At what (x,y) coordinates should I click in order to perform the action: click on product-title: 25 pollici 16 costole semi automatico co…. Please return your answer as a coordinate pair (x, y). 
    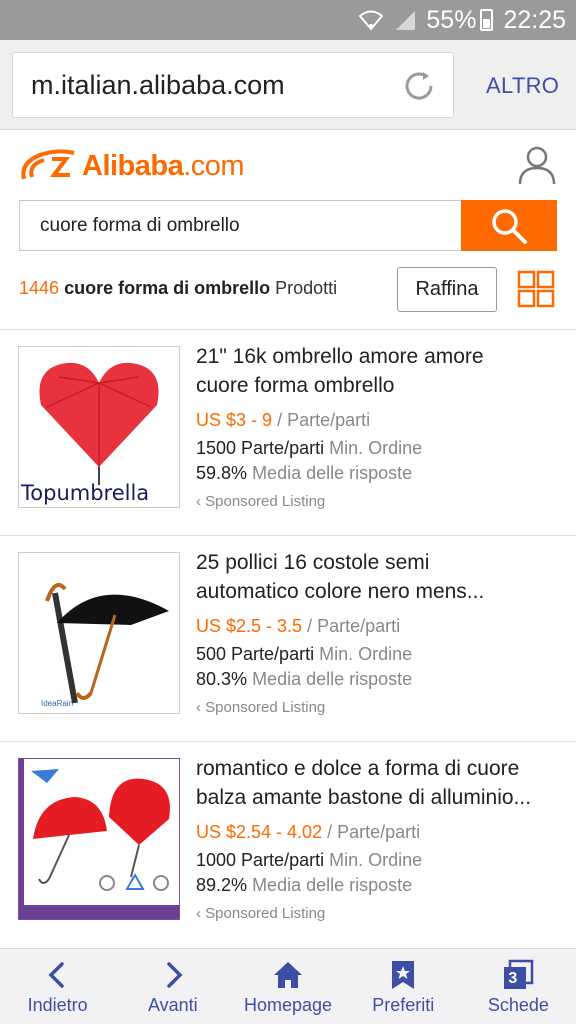
    Looking at the image, I should click on (376, 577).